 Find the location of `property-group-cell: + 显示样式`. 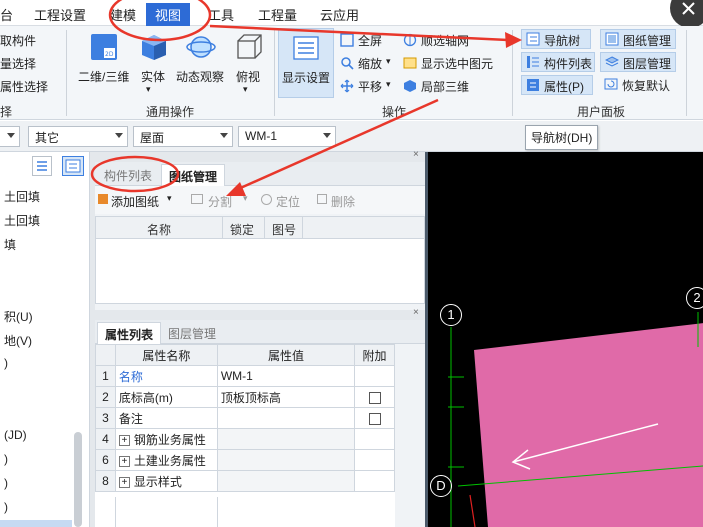

property-group-cell: + 显示样式 is located at coordinates (166, 481).